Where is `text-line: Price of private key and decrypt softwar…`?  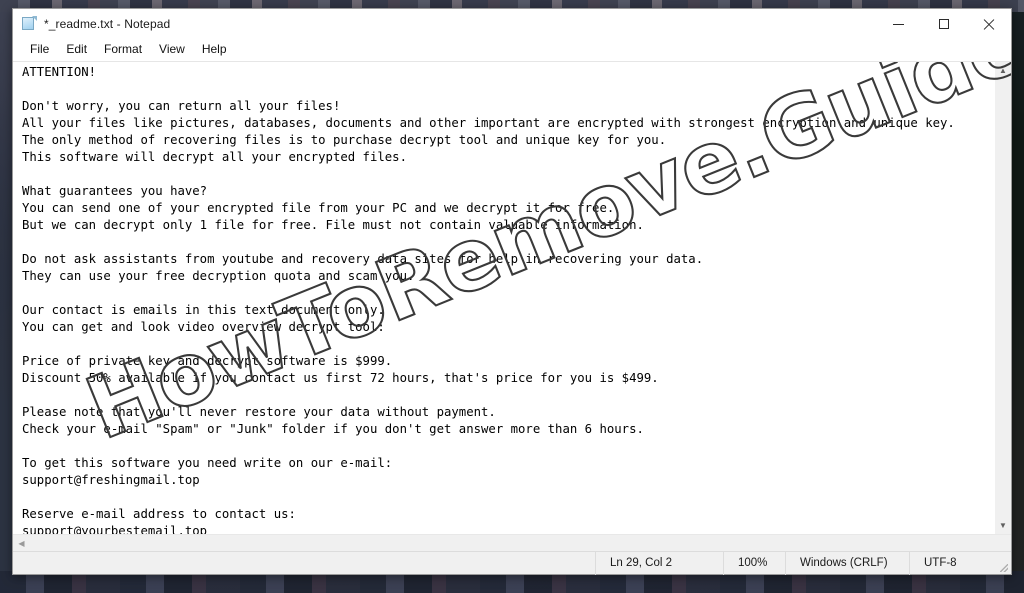 text-line: Price of private key and decrypt softwar… is located at coordinates (207, 361).